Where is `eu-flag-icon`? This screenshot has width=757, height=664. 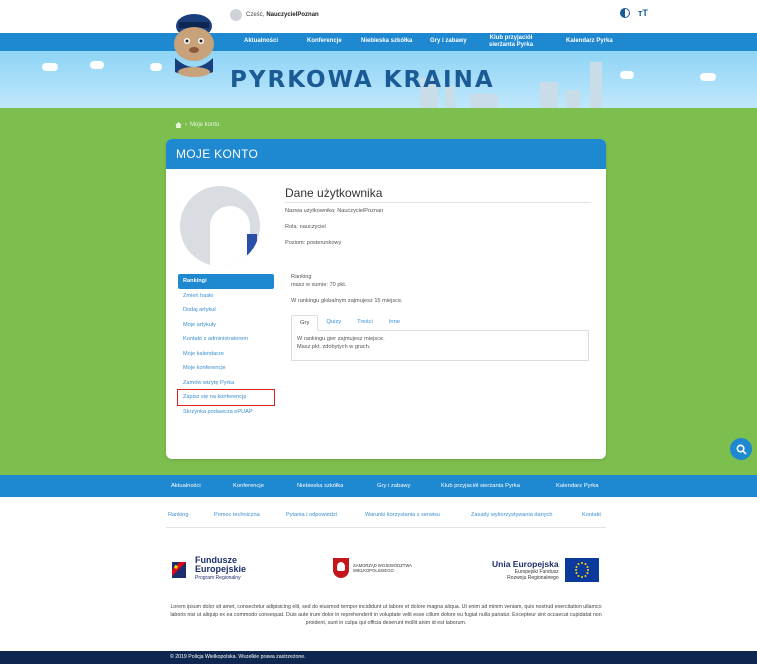 eu-flag-icon is located at coordinates (581, 570).